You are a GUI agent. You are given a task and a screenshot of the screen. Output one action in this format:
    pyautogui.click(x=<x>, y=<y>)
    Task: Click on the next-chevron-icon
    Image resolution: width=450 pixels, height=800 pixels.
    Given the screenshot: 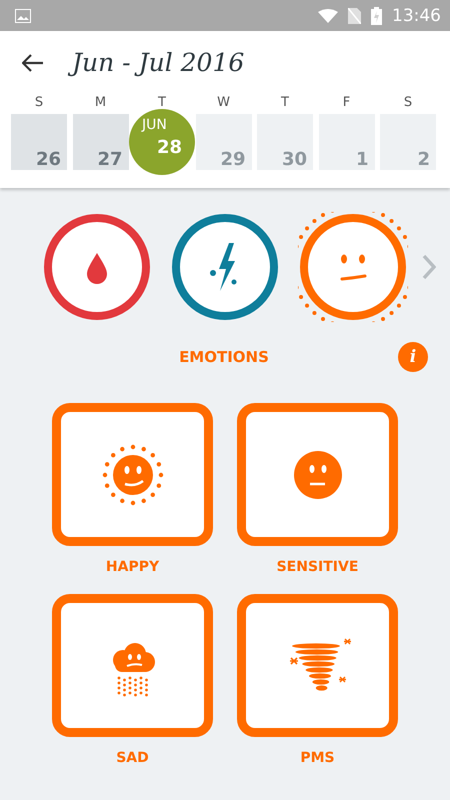 What is the action you would take?
    pyautogui.click(x=429, y=267)
    